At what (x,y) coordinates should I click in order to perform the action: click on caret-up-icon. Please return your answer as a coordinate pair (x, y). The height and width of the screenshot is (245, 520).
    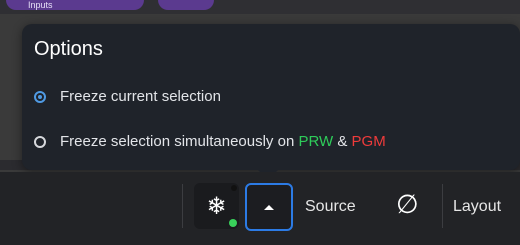
    Looking at the image, I should click on (269, 207).